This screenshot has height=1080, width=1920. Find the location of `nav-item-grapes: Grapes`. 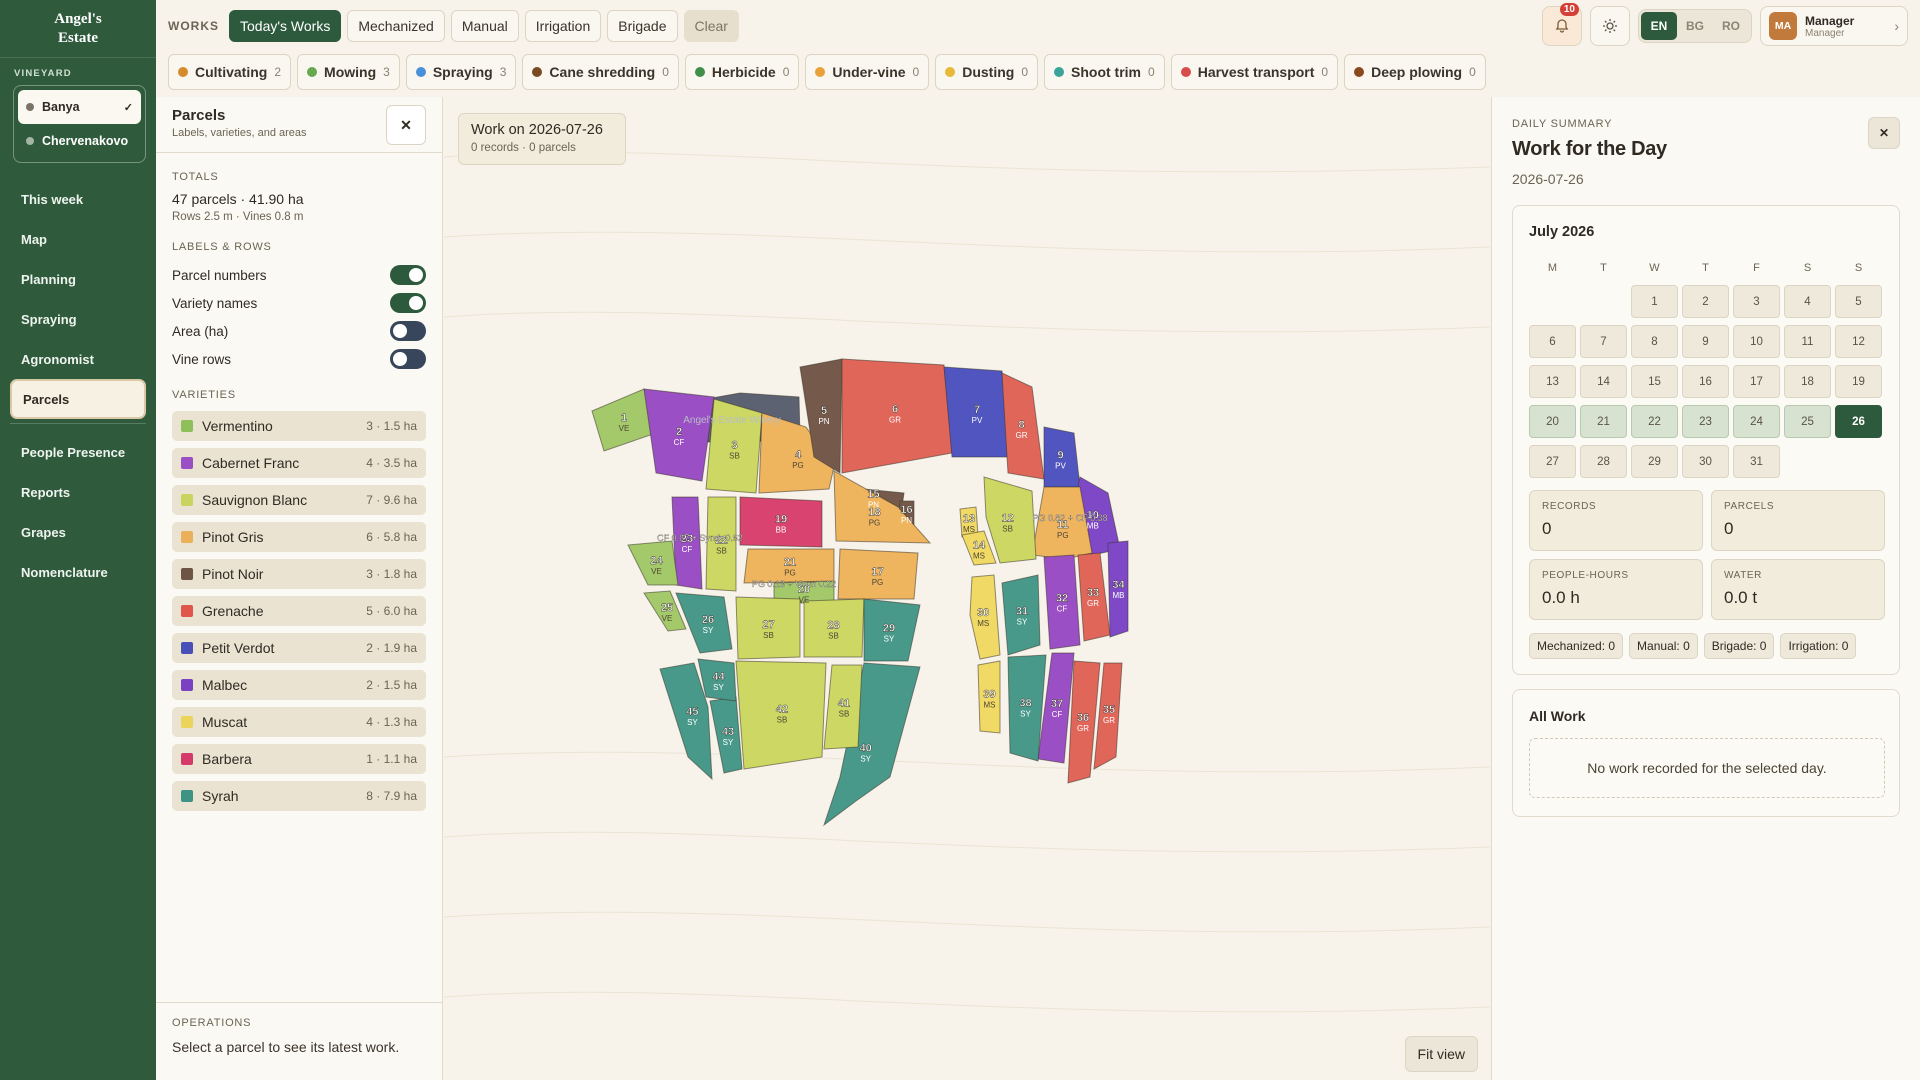

nav-item-grapes: Grapes is located at coordinates (78, 532).